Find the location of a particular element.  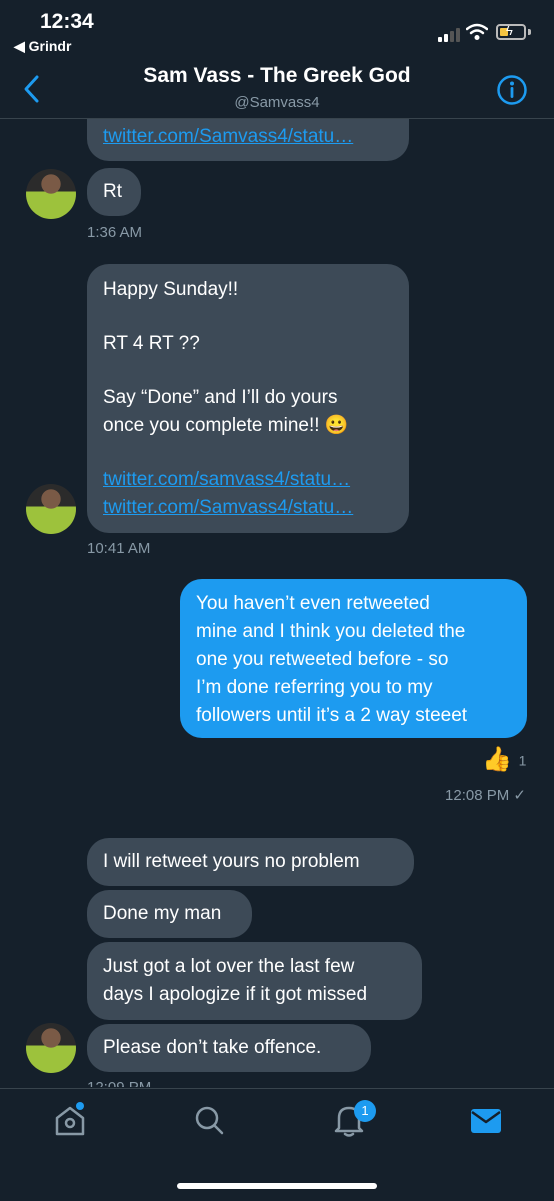

message-text: I will retweet yours no problem is located at coordinates (231, 861).